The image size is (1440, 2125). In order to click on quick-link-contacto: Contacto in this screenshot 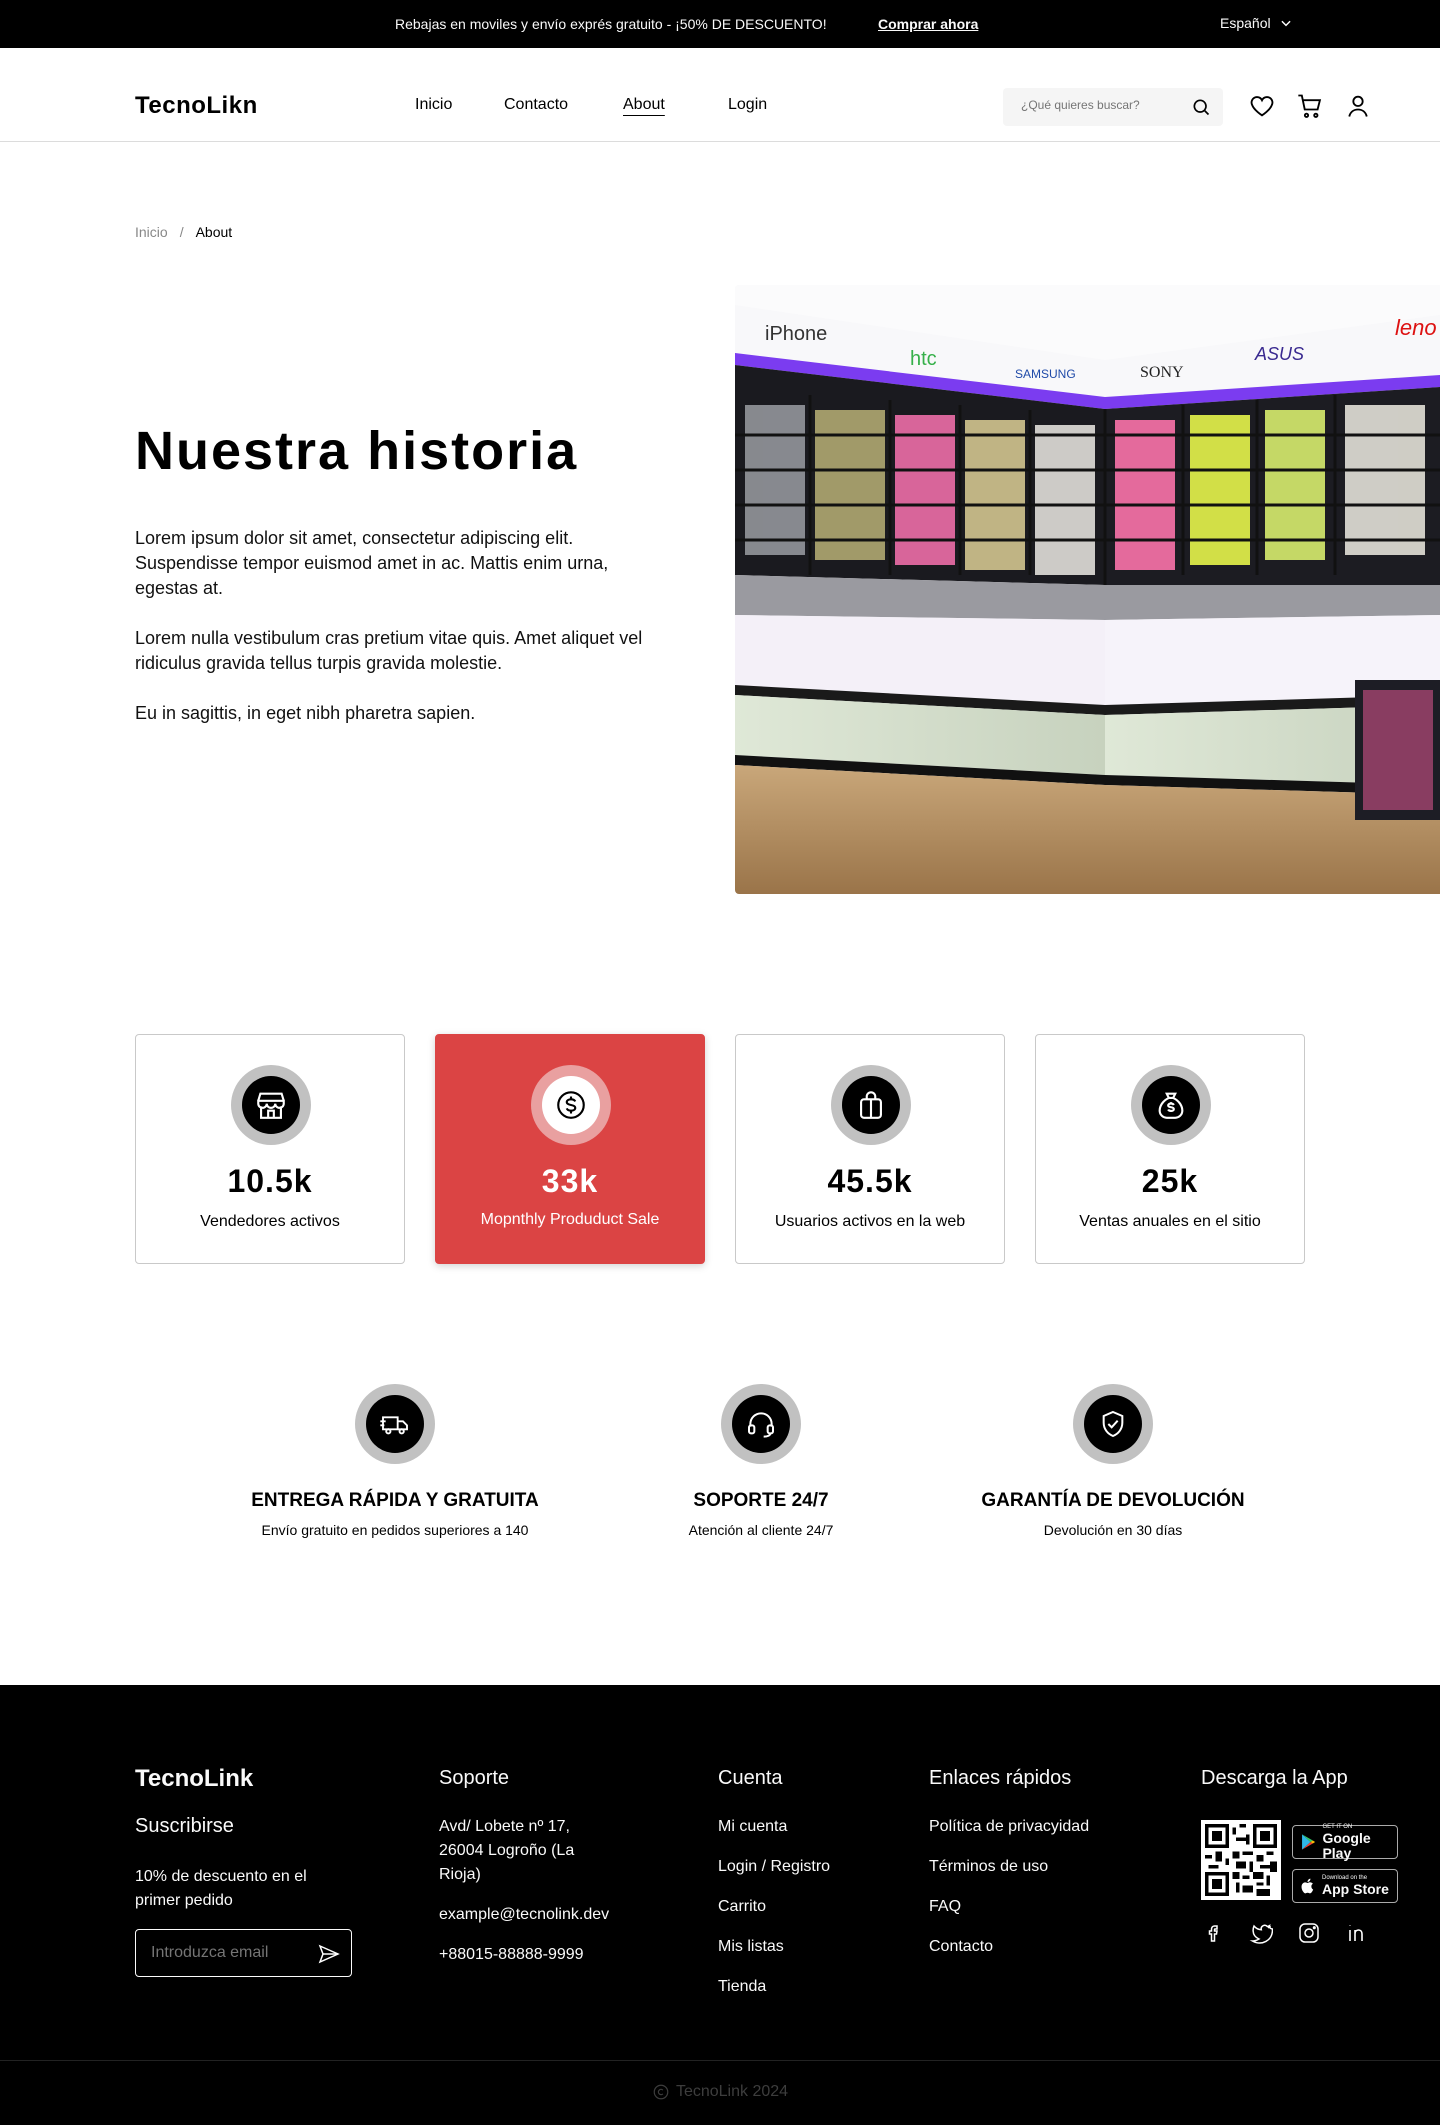, I will do `click(961, 1947)`.